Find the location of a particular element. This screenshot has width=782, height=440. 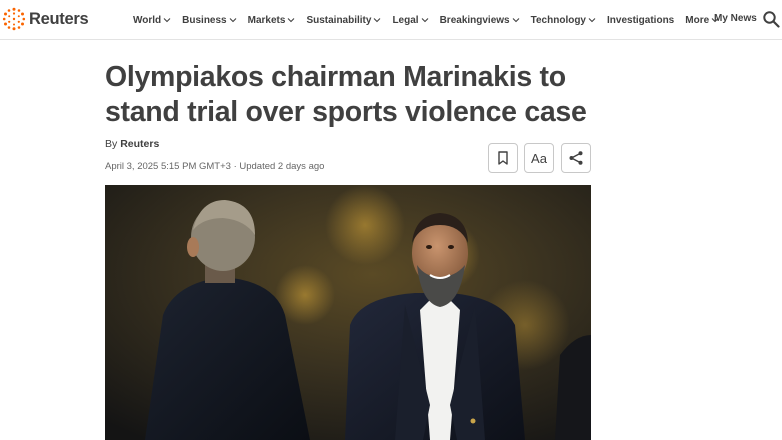

nav-item-markets: Markets is located at coordinates (272, 20).